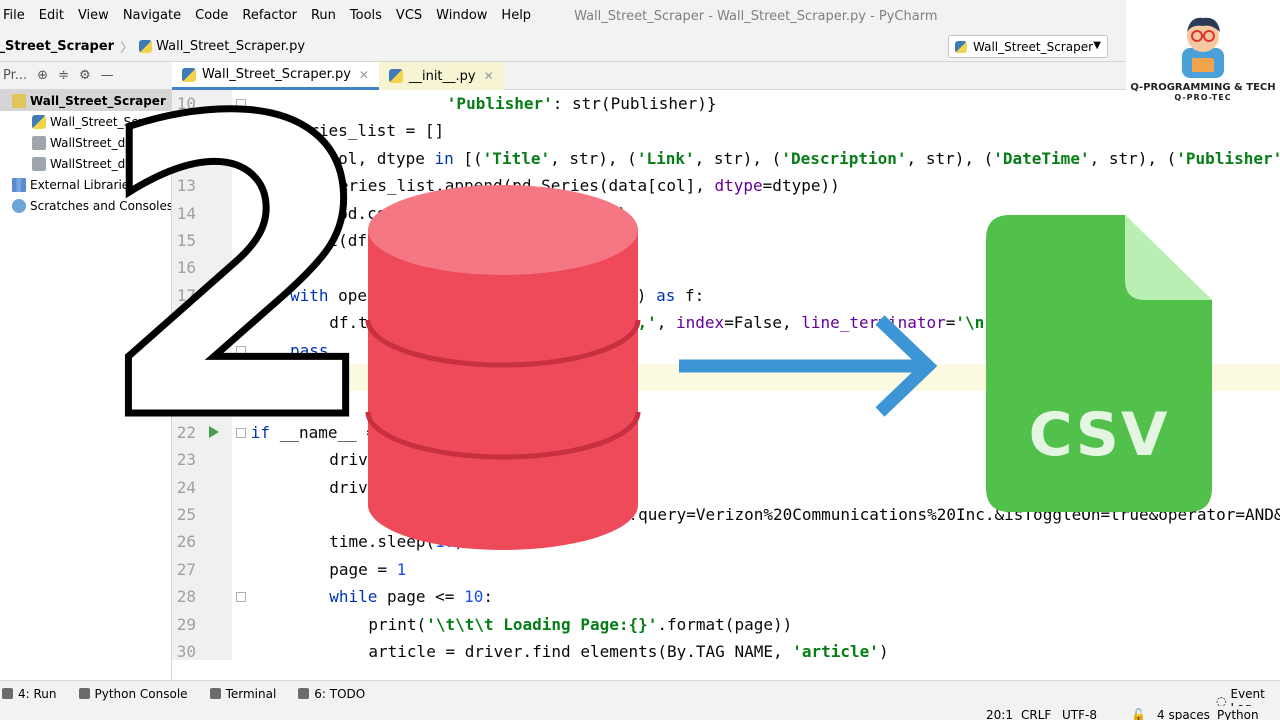  I want to click on avatar-icon, so click(1203, 47).